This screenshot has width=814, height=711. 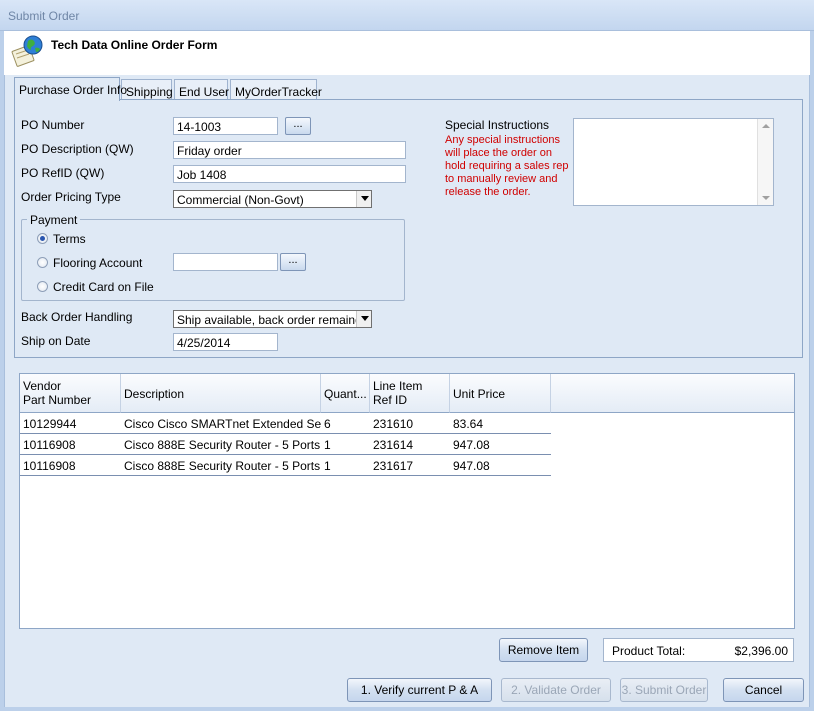 I want to click on tab-label: MyOrderTracker, so click(x=278, y=92).